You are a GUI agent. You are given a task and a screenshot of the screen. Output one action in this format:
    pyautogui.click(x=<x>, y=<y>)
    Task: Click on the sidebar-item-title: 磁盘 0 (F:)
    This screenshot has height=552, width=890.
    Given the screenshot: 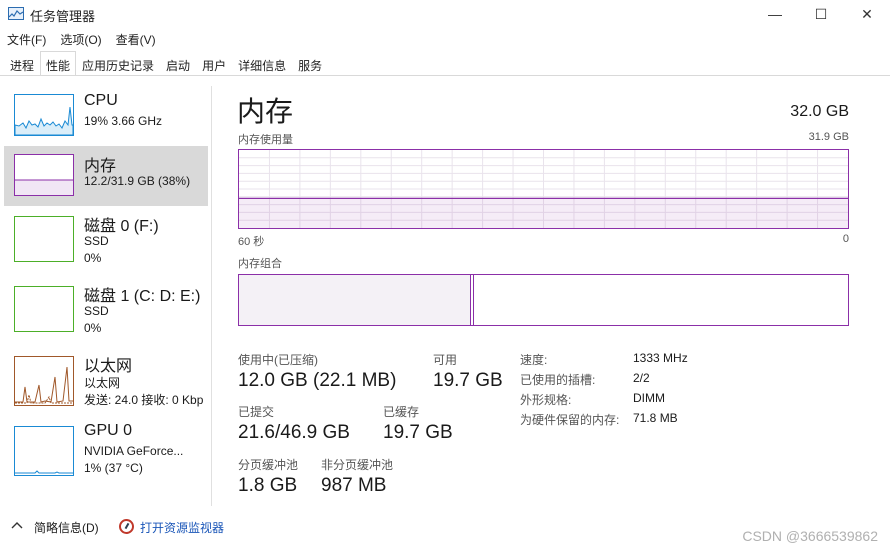 What is the action you would take?
    pyautogui.click(x=121, y=226)
    